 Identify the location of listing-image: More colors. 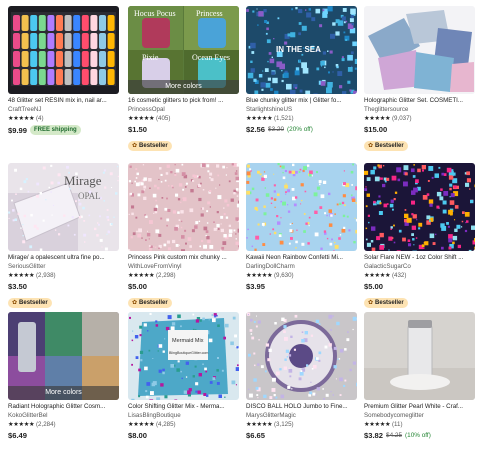
(63, 356).